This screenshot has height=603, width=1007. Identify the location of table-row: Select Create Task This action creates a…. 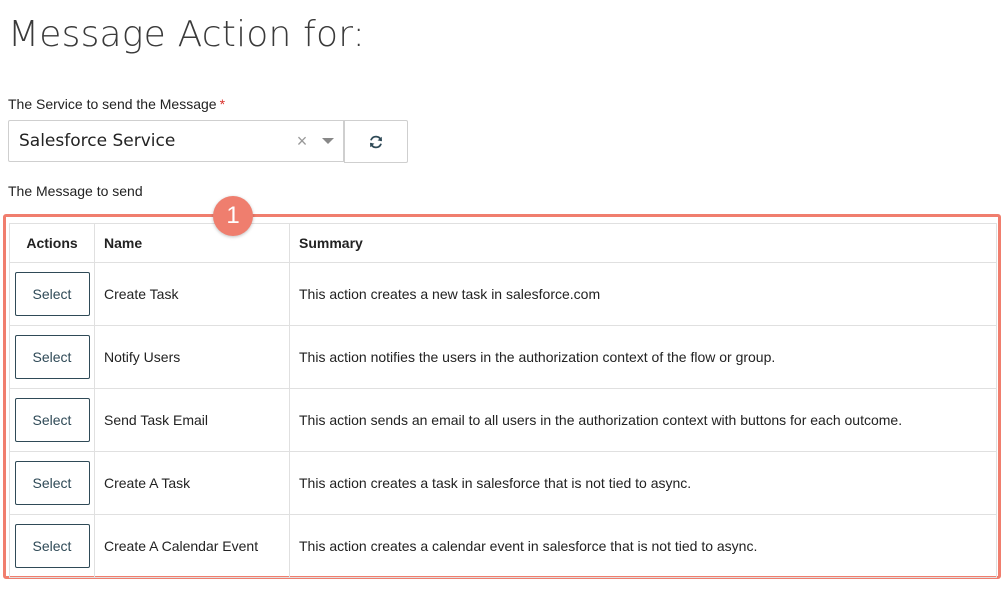
(503, 294).